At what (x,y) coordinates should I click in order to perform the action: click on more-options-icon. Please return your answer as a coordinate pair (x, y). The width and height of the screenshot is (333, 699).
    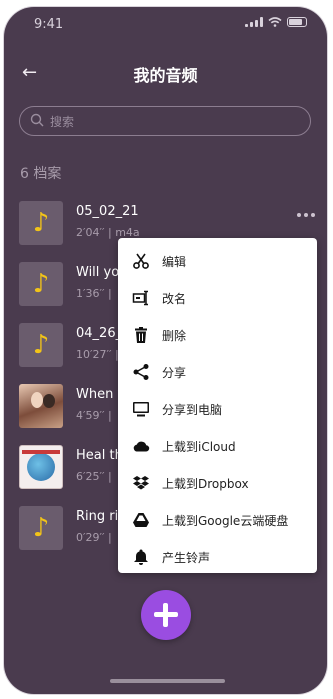
    Looking at the image, I should click on (306, 215).